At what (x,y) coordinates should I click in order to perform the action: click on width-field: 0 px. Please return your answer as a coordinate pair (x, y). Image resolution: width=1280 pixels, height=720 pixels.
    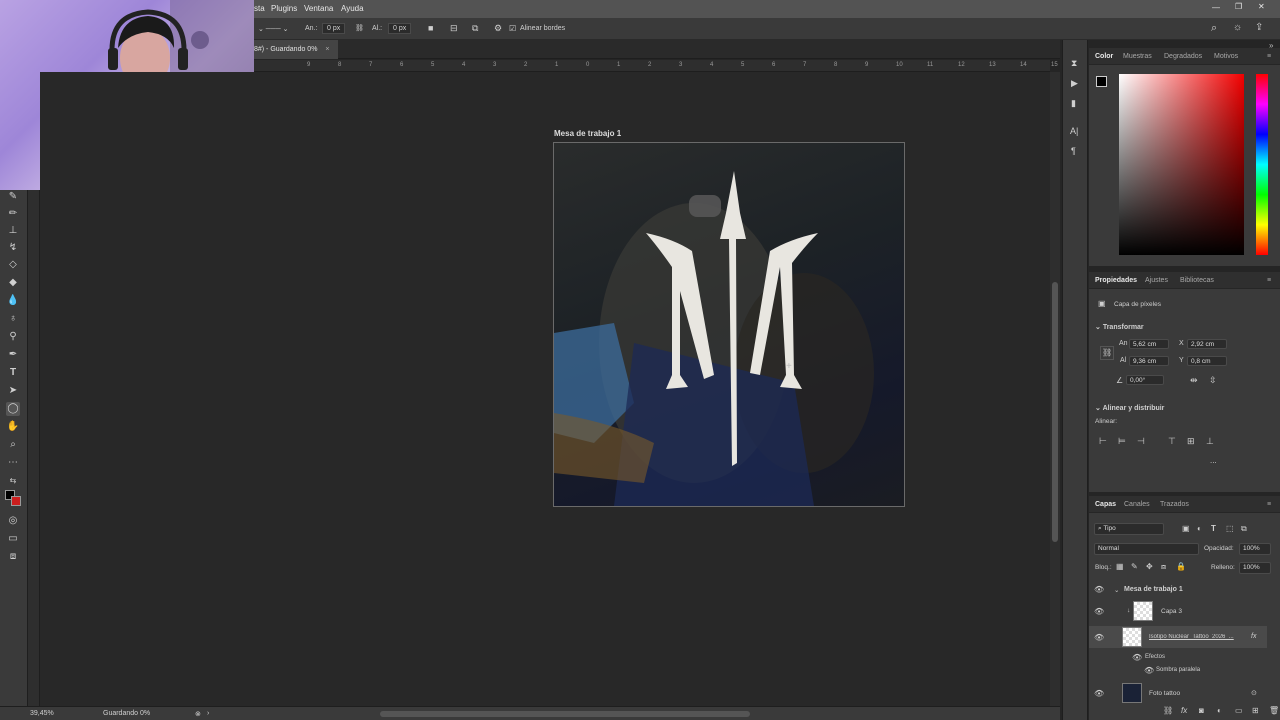
    Looking at the image, I should click on (334, 28).